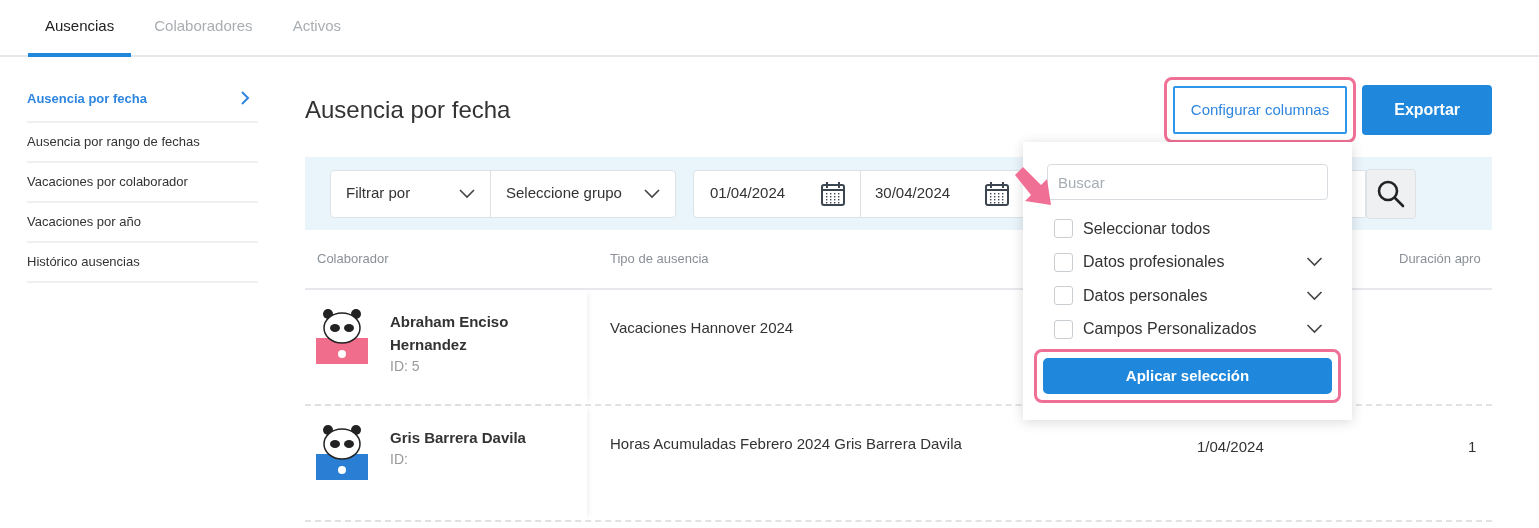  Describe the element at coordinates (411, 193) in the screenshot. I see `filter-dropdown: Filtrar por` at that location.